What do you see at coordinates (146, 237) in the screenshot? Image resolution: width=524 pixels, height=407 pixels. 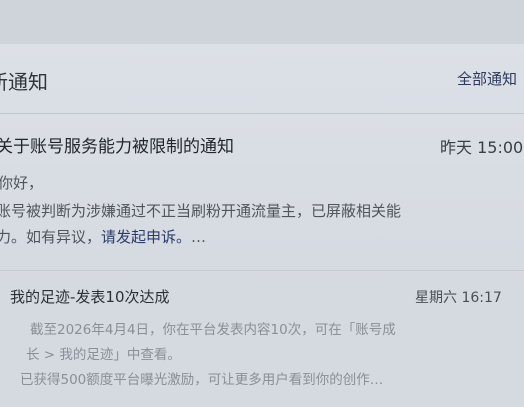 I see `appeal-link: 请发起申诉。` at bounding box center [146, 237].